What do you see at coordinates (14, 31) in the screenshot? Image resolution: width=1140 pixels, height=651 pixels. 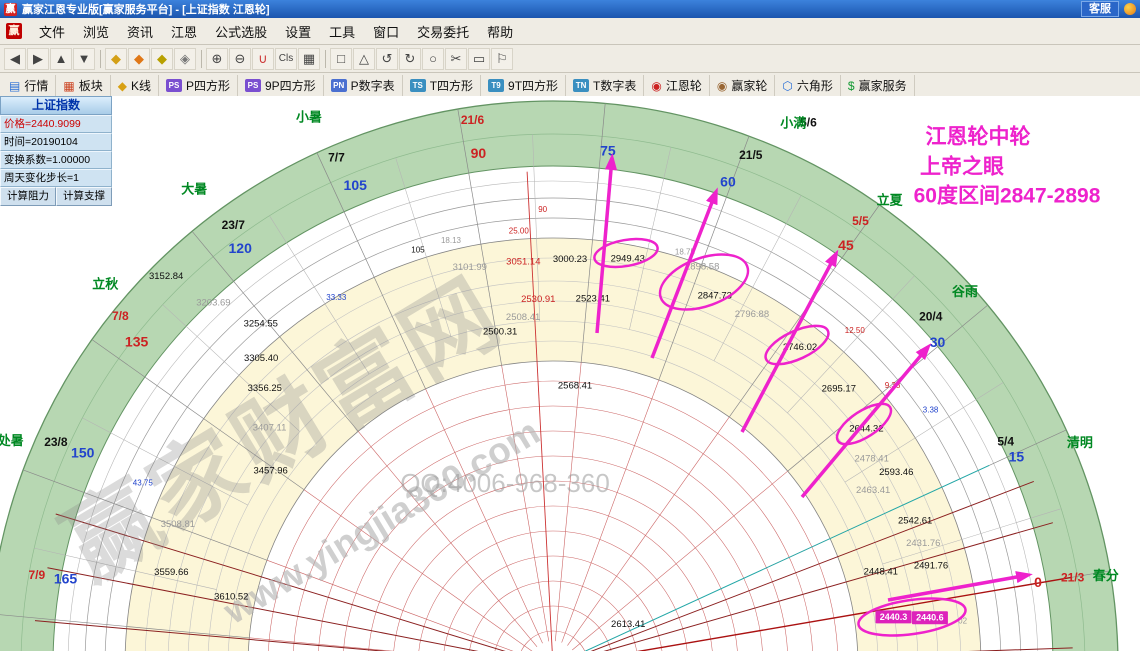 I see `brand-logo-icon: 赢` at bounding box center [14, 31].